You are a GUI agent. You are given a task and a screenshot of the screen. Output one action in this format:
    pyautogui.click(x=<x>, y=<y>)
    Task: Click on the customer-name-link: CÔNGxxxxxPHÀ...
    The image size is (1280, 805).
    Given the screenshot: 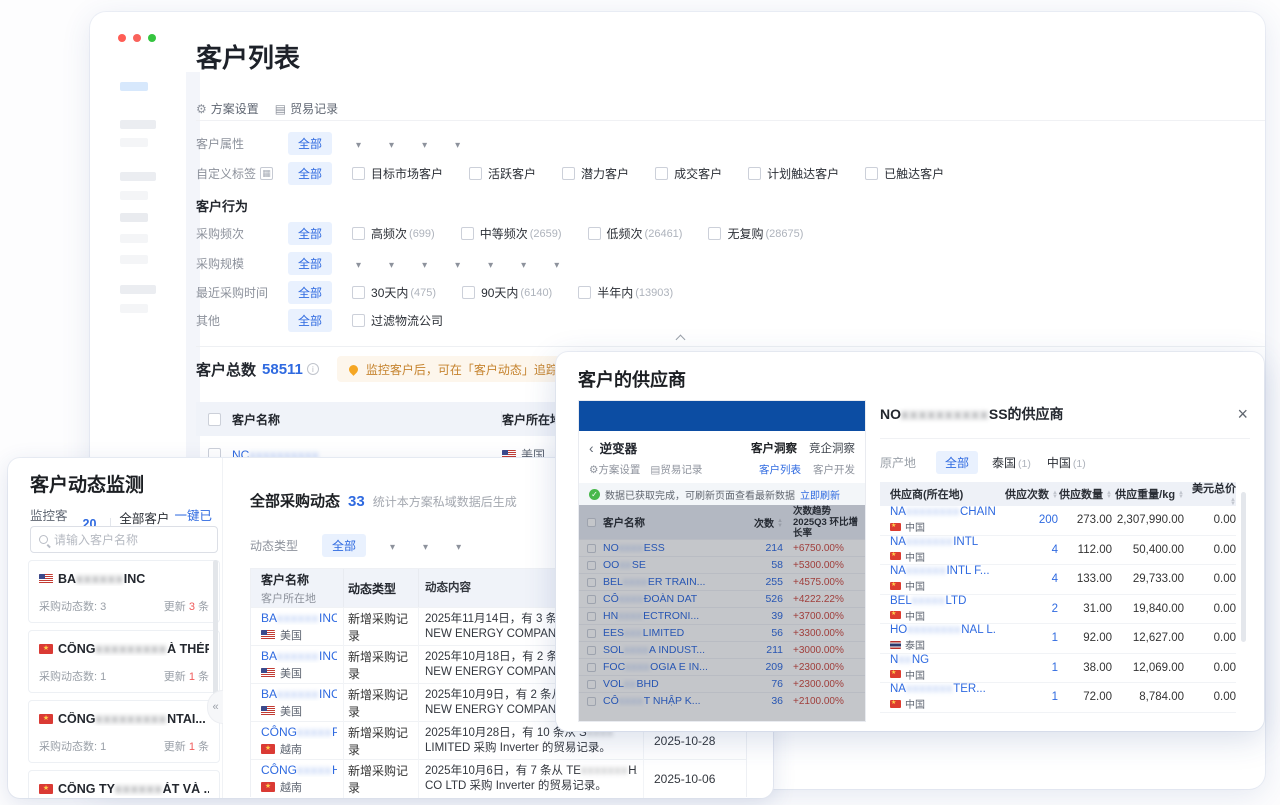 What is the action you would take?
    pyautogui.click(x=299, y=732)
    